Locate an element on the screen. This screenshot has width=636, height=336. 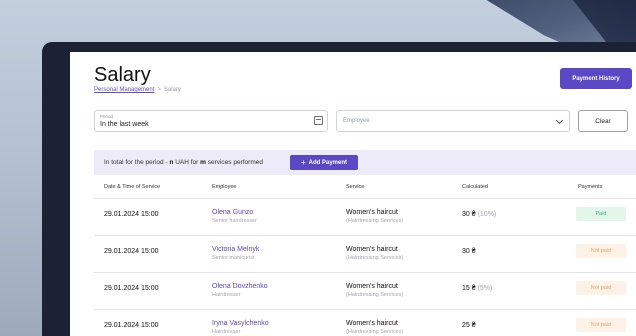
clear-button: Clear is located at coordinates (603, 121).